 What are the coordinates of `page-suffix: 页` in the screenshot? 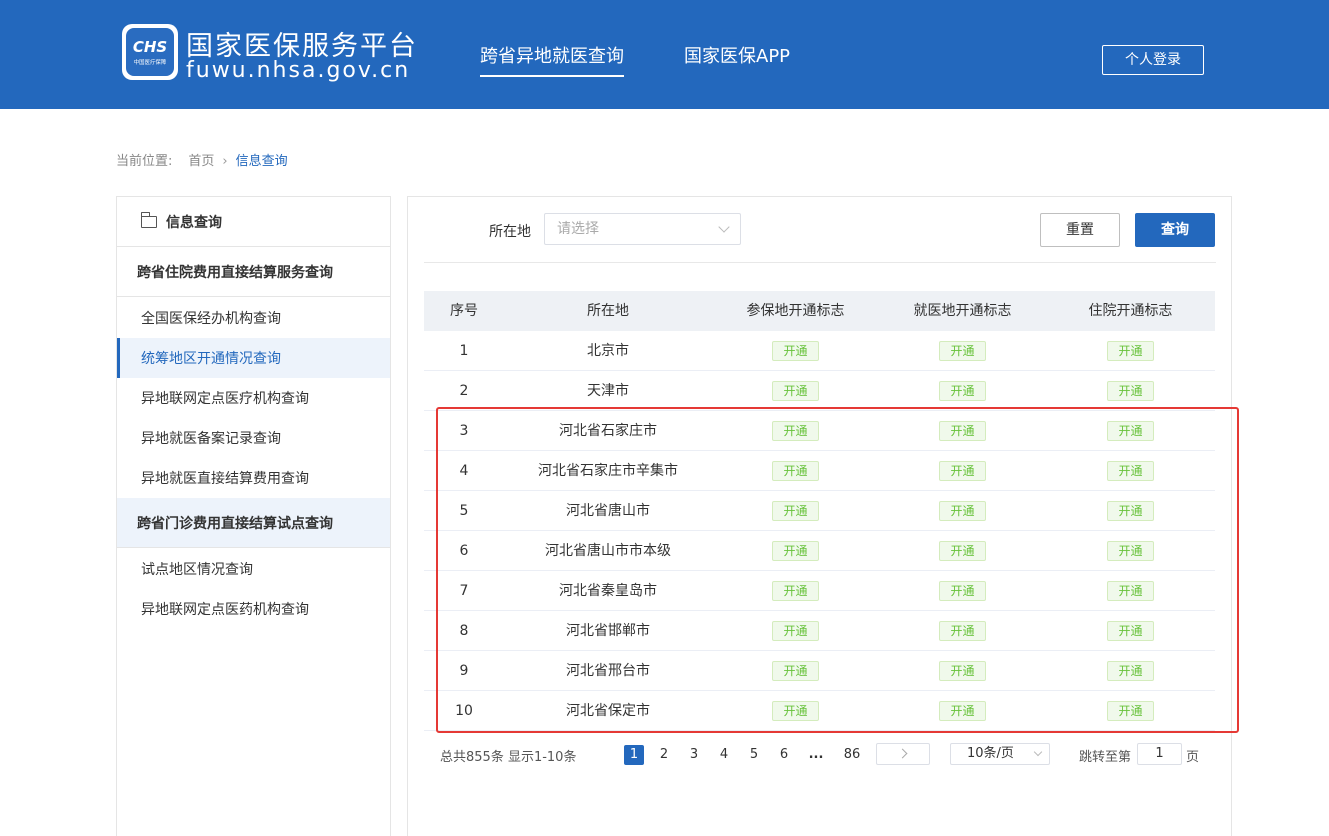 It's located at (1193, 757).